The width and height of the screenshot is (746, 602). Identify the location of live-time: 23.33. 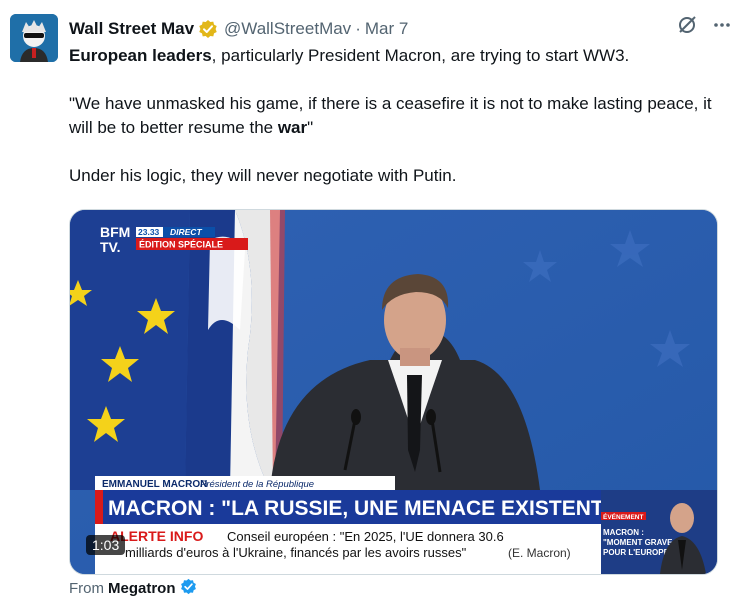
(149, 232).